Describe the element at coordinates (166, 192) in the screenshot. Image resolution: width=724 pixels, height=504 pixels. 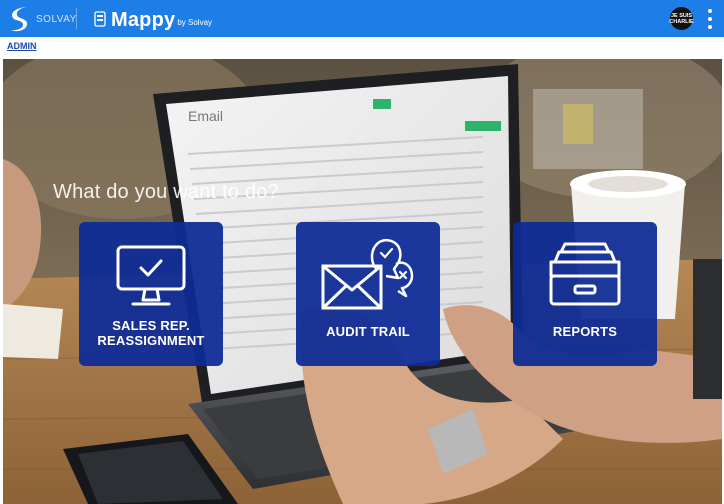
I see `hero-question: What do you want to do?` at that location.